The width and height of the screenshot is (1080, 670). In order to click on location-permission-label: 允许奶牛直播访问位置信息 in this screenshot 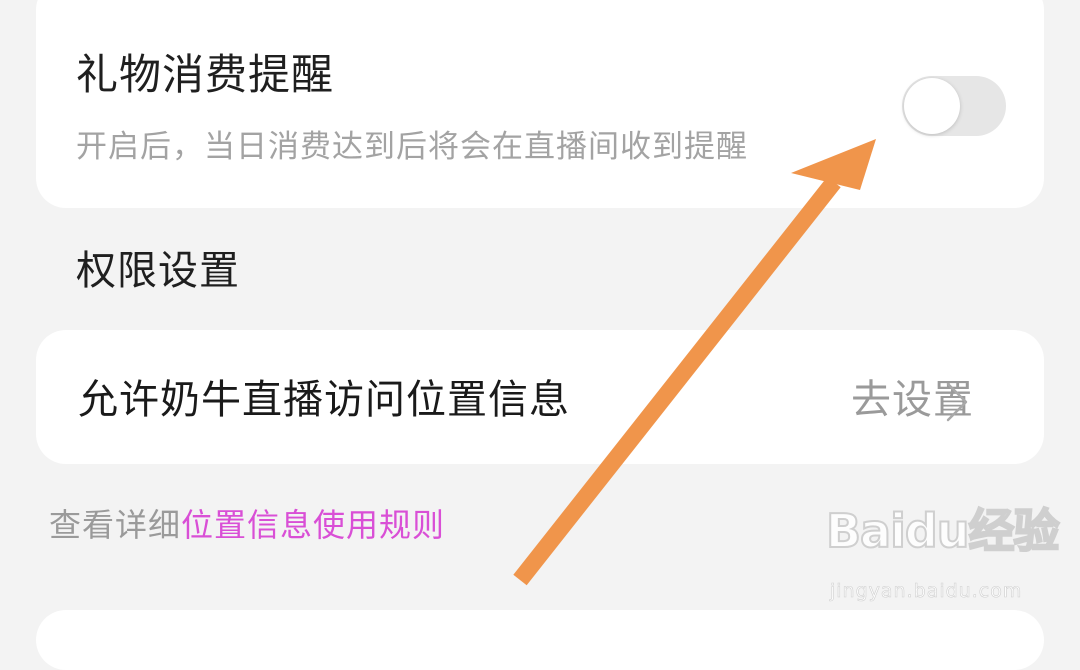, I will do `click(324, 400)`.